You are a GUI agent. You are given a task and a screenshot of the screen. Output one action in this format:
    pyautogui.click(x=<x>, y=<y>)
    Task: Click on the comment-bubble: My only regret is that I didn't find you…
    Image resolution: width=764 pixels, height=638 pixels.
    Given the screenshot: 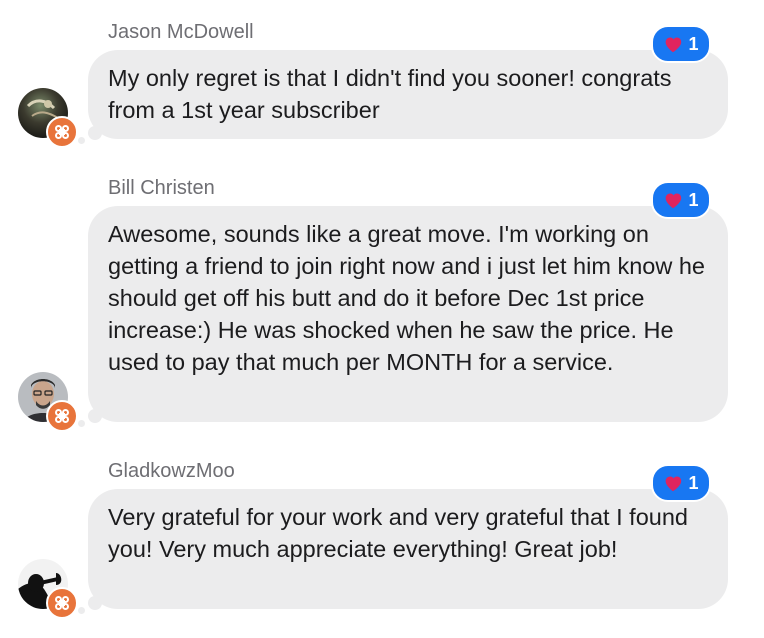 What is the action you would take?
    pyautogui.click(x=408, y=94)
    